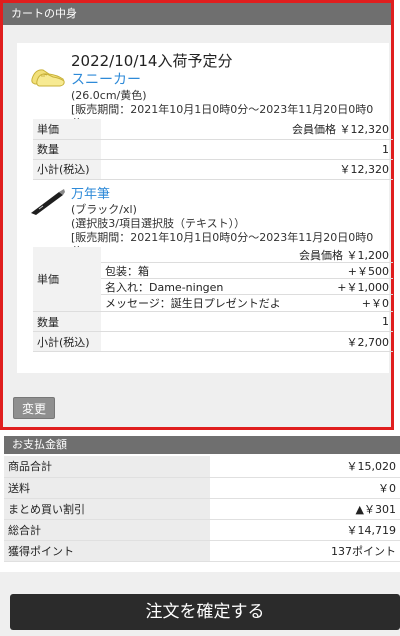 Image resolution: width=400 pixels, height=636 pixels. I want to click on unit-price-row: 単価 会員価格 ￥12,320, so click(213, 129).